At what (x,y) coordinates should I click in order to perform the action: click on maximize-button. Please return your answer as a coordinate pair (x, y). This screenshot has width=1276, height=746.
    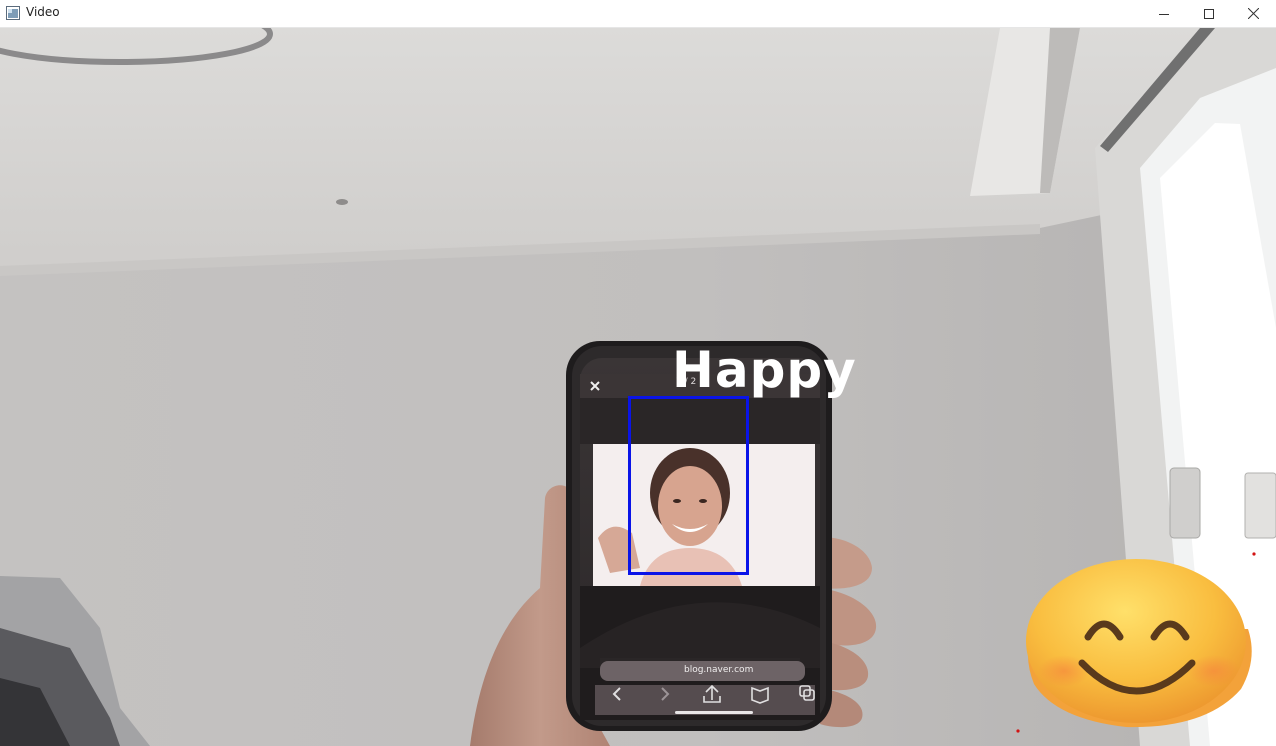
    Looking at the image, I should click on (1209, 13).